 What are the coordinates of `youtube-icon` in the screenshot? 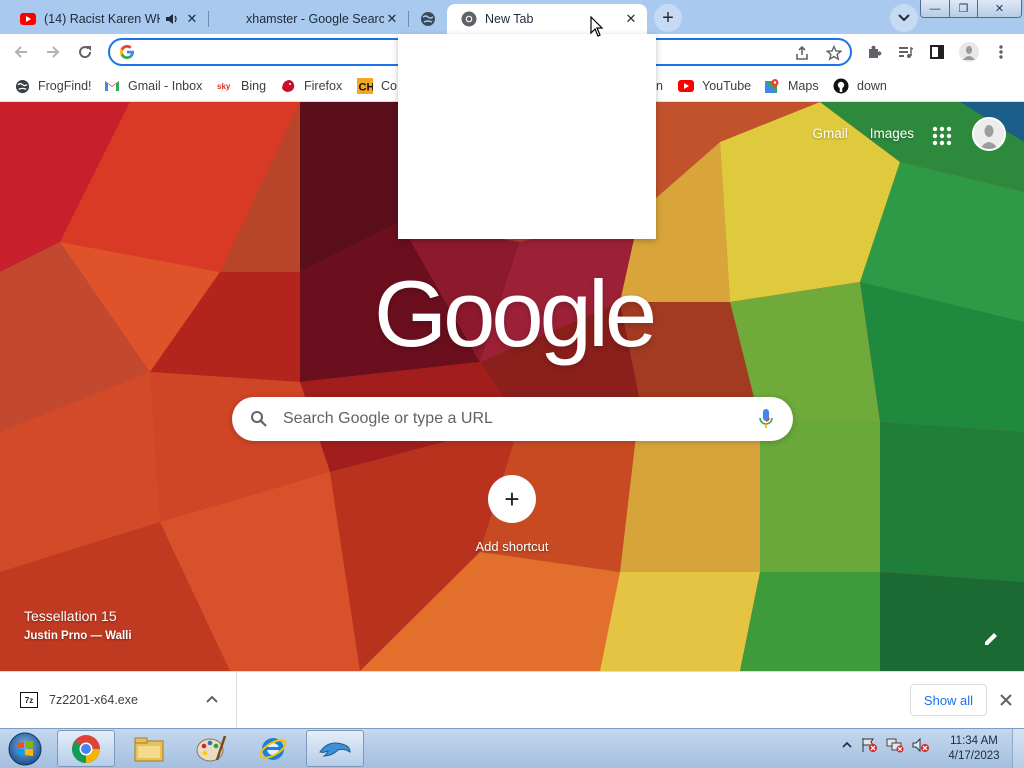 It's located at (686, 86).